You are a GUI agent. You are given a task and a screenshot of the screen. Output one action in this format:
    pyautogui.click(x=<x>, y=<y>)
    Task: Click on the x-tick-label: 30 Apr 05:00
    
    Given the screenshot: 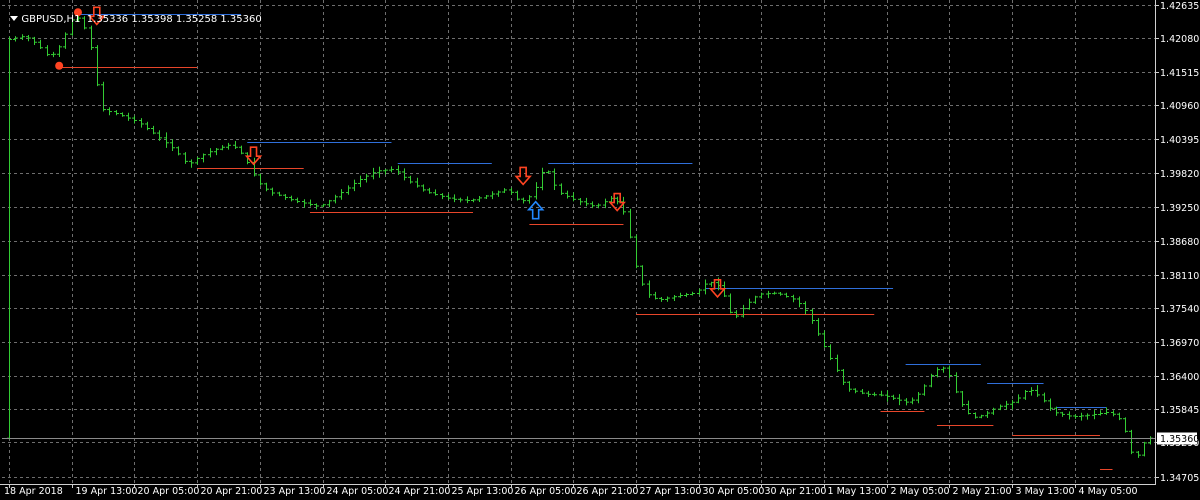 What is the action you would take?
    pyautogui.click(x=734, y=491)
    